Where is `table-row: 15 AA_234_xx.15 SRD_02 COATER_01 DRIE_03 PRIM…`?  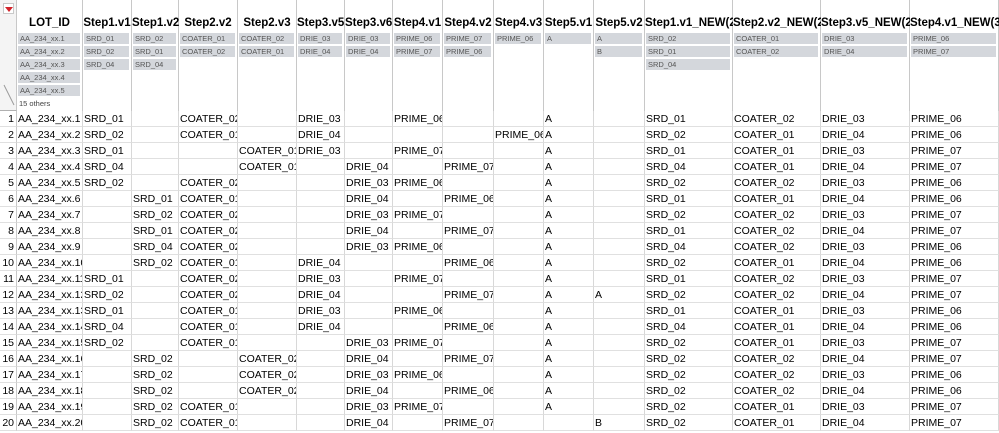
table-row: 15 AA_234_xx.15 SRD_02 COATER_01 DRIE_03 PRIM… is located at coordinates (499, 343).